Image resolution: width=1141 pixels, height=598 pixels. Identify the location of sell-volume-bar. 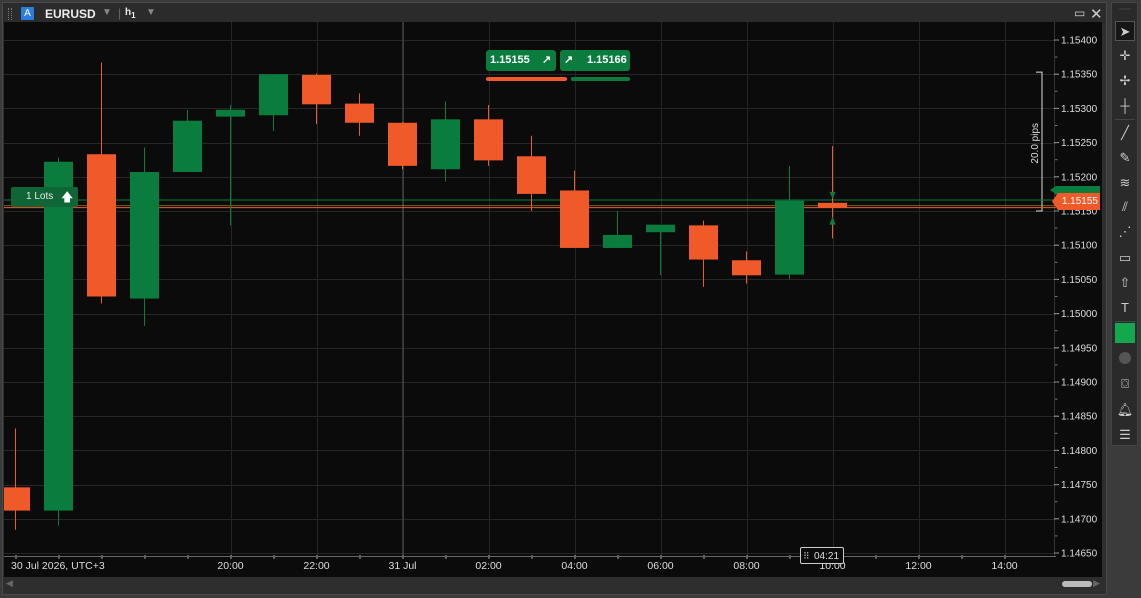
(526, 79).